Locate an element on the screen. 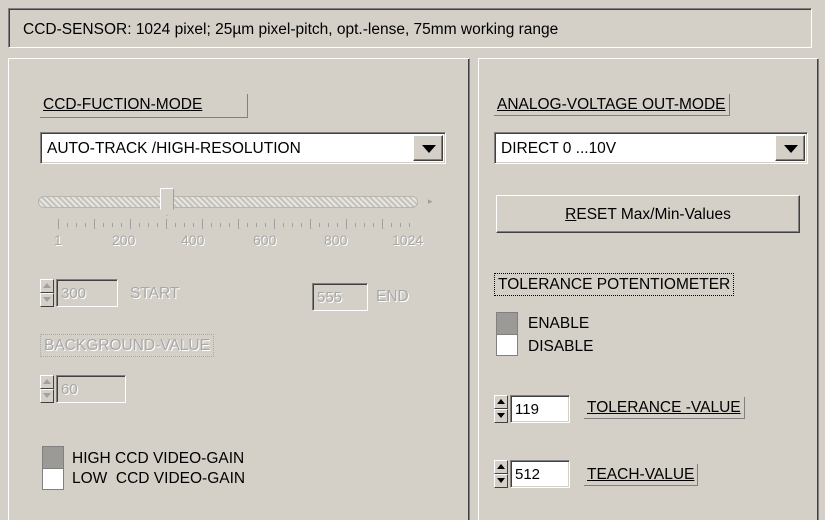 Image resolution: width=825 pixels, height=520 pixels. tolerance-value-caption: TOLERANCE -VALUE is located at coordinates (664, 408).